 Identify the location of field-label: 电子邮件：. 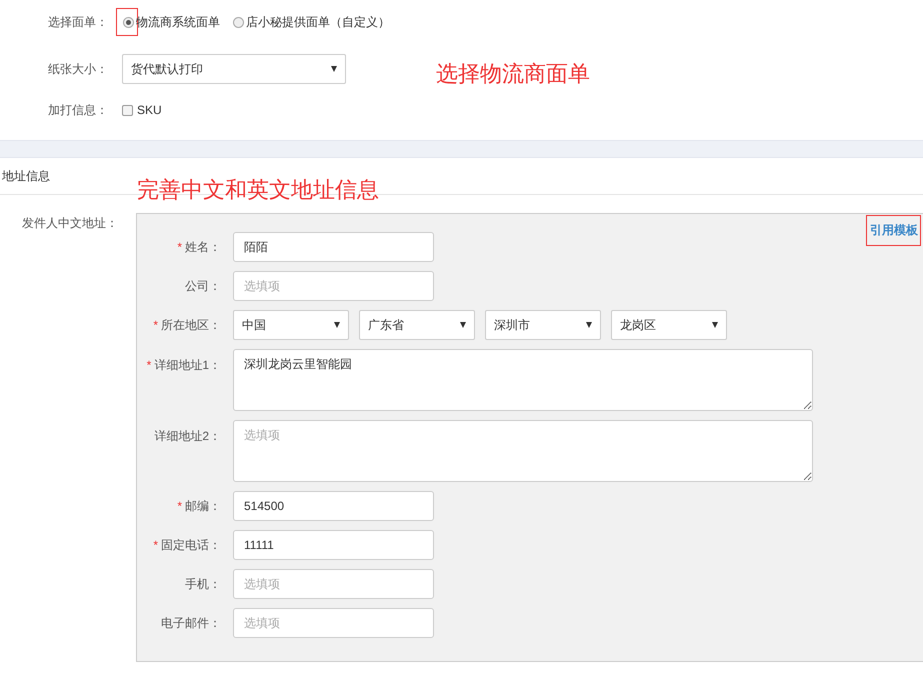
(191, 623).